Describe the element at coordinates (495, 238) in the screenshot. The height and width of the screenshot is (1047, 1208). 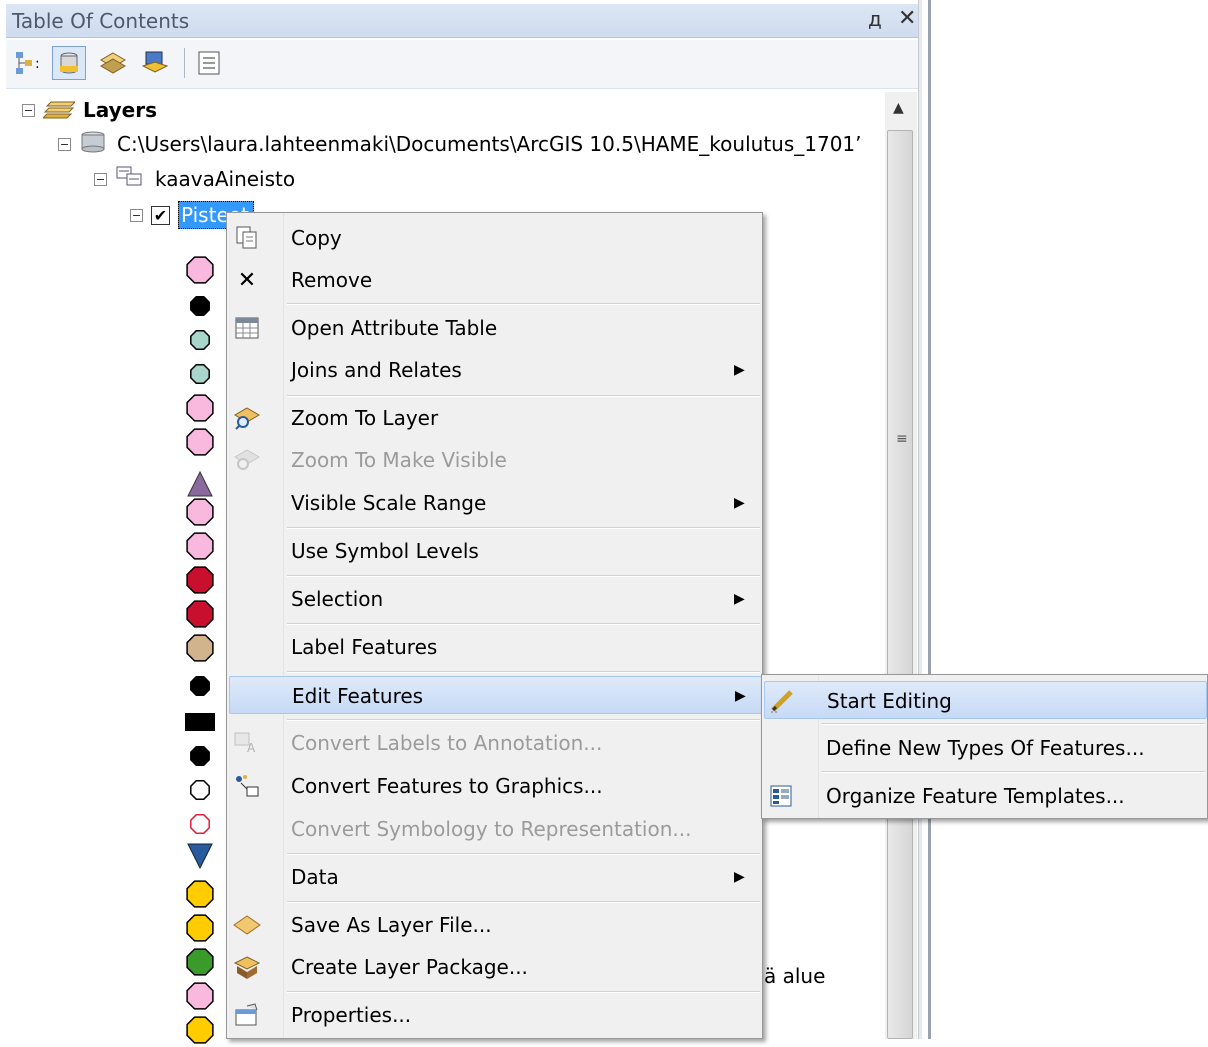
I see `menu-item-copy: Copy` at that location.